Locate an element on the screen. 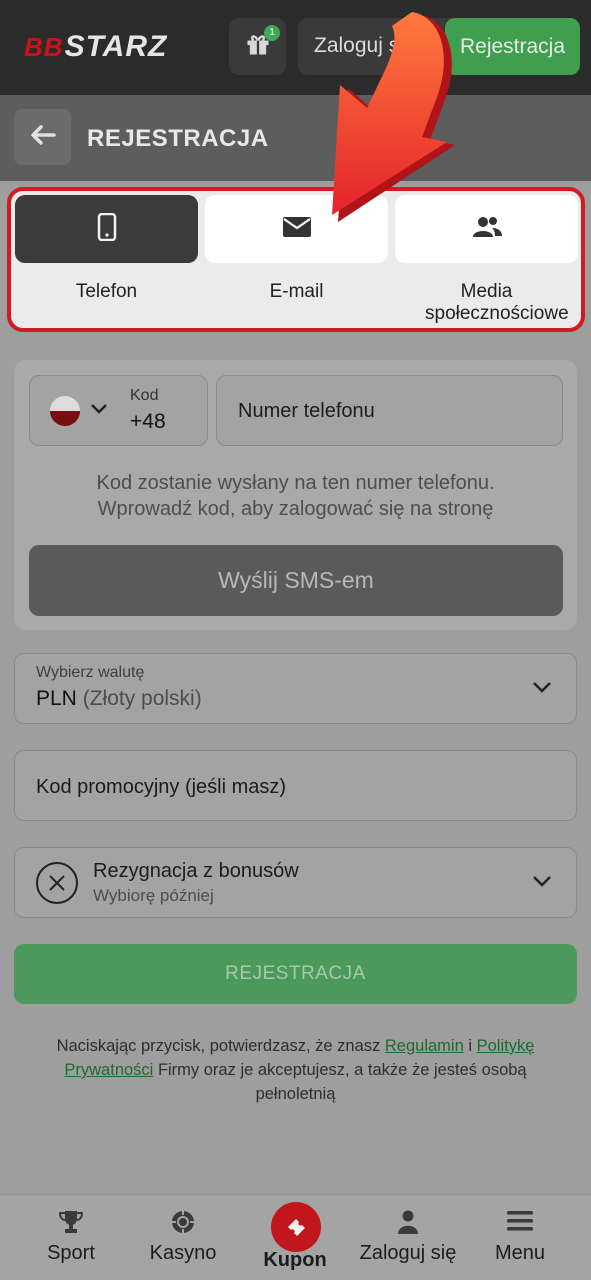  bonus-title: Rezygnacja z bonusów is located at coordinates (196, 871).